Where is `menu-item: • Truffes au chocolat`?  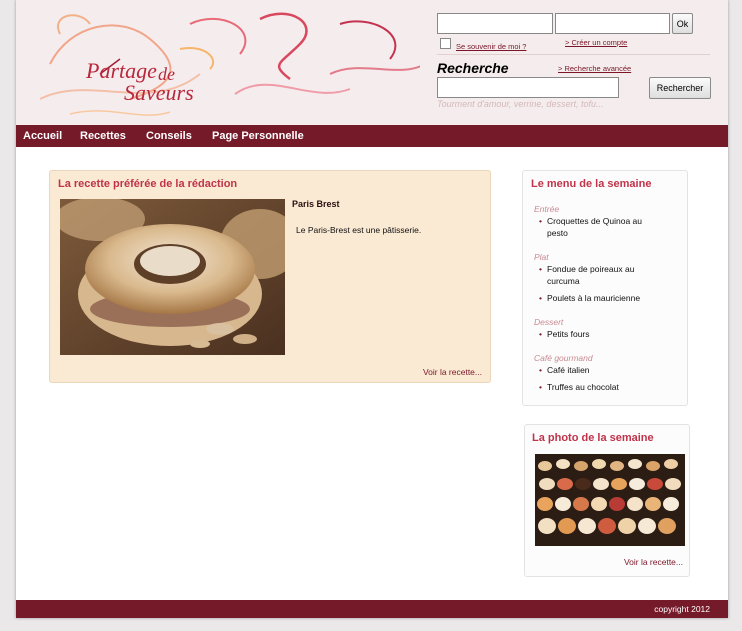
menu-item: • Truffes au chocolat is located at coordinates (608, 387).